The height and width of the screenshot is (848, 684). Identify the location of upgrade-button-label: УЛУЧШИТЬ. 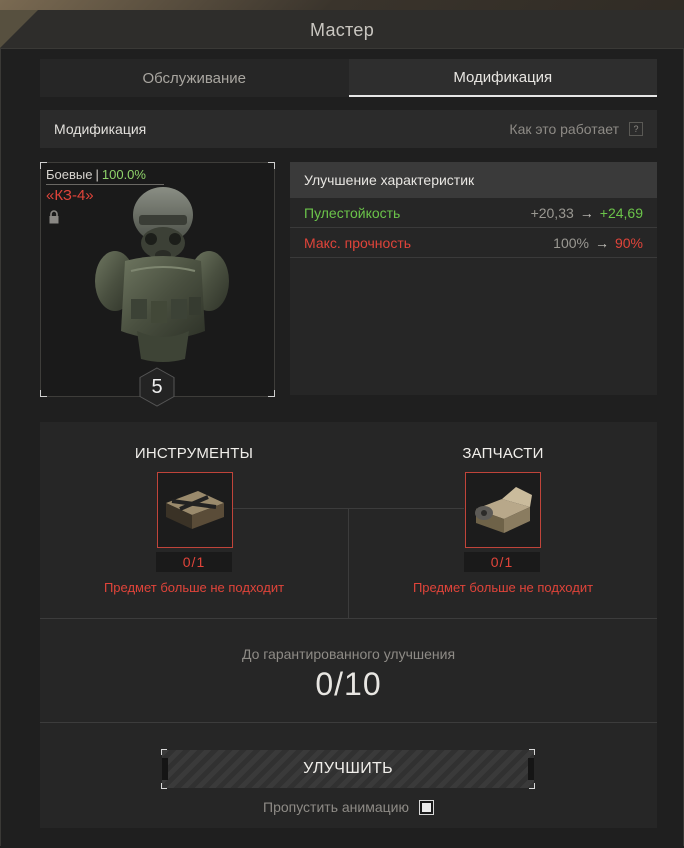
(348, 768).